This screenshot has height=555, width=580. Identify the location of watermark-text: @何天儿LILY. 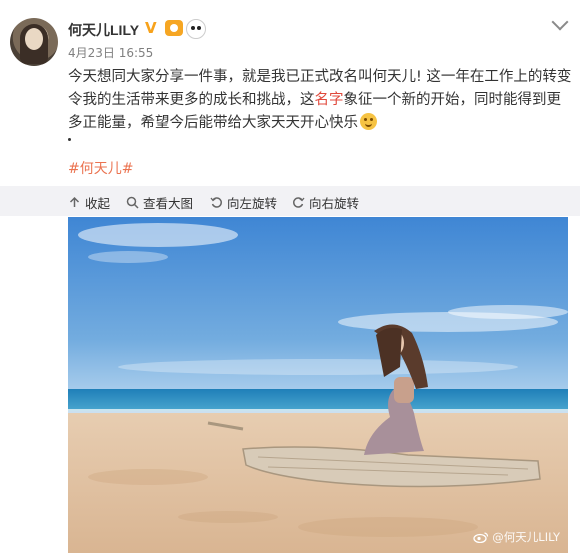
(526, 537).